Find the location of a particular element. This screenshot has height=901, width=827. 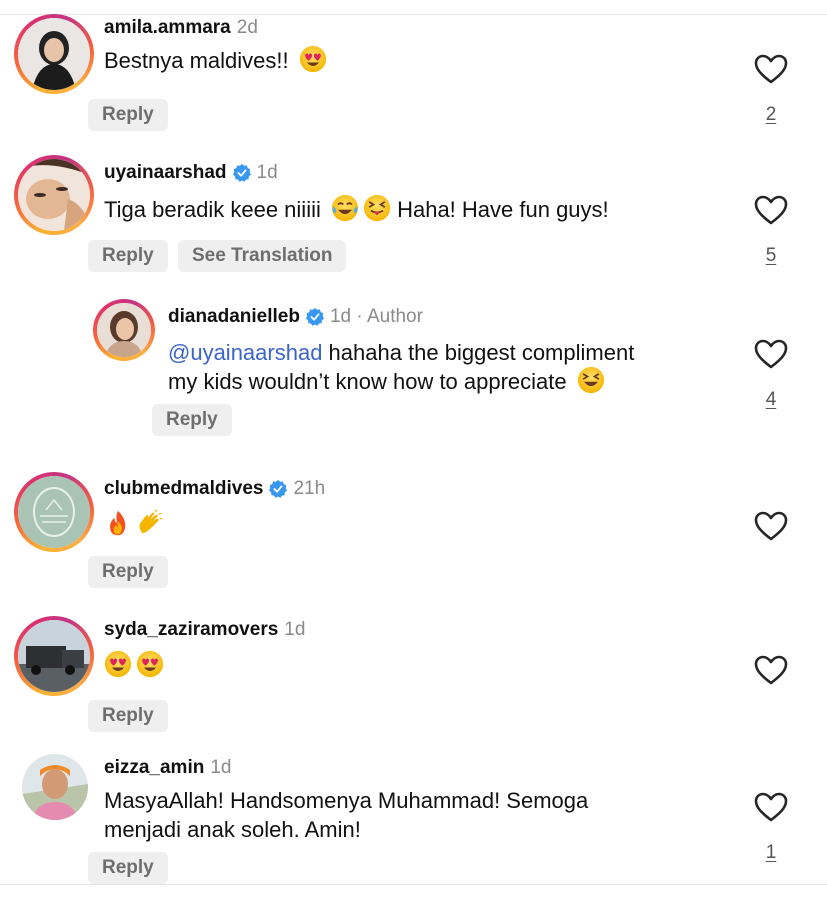

username: syda_zaziramovers is located at coordinates (191, 630).